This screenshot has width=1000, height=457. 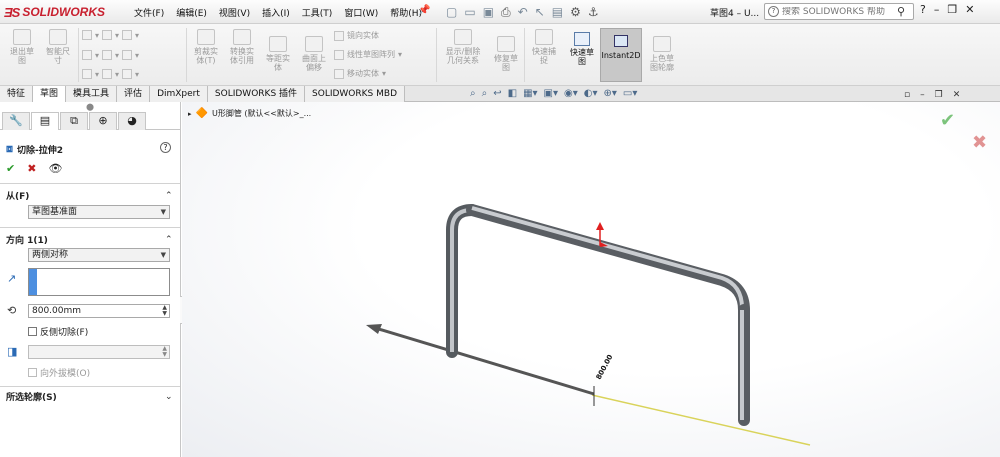 I want to click on panel-toggle-icon: ▫, so click(x=907, y=95).